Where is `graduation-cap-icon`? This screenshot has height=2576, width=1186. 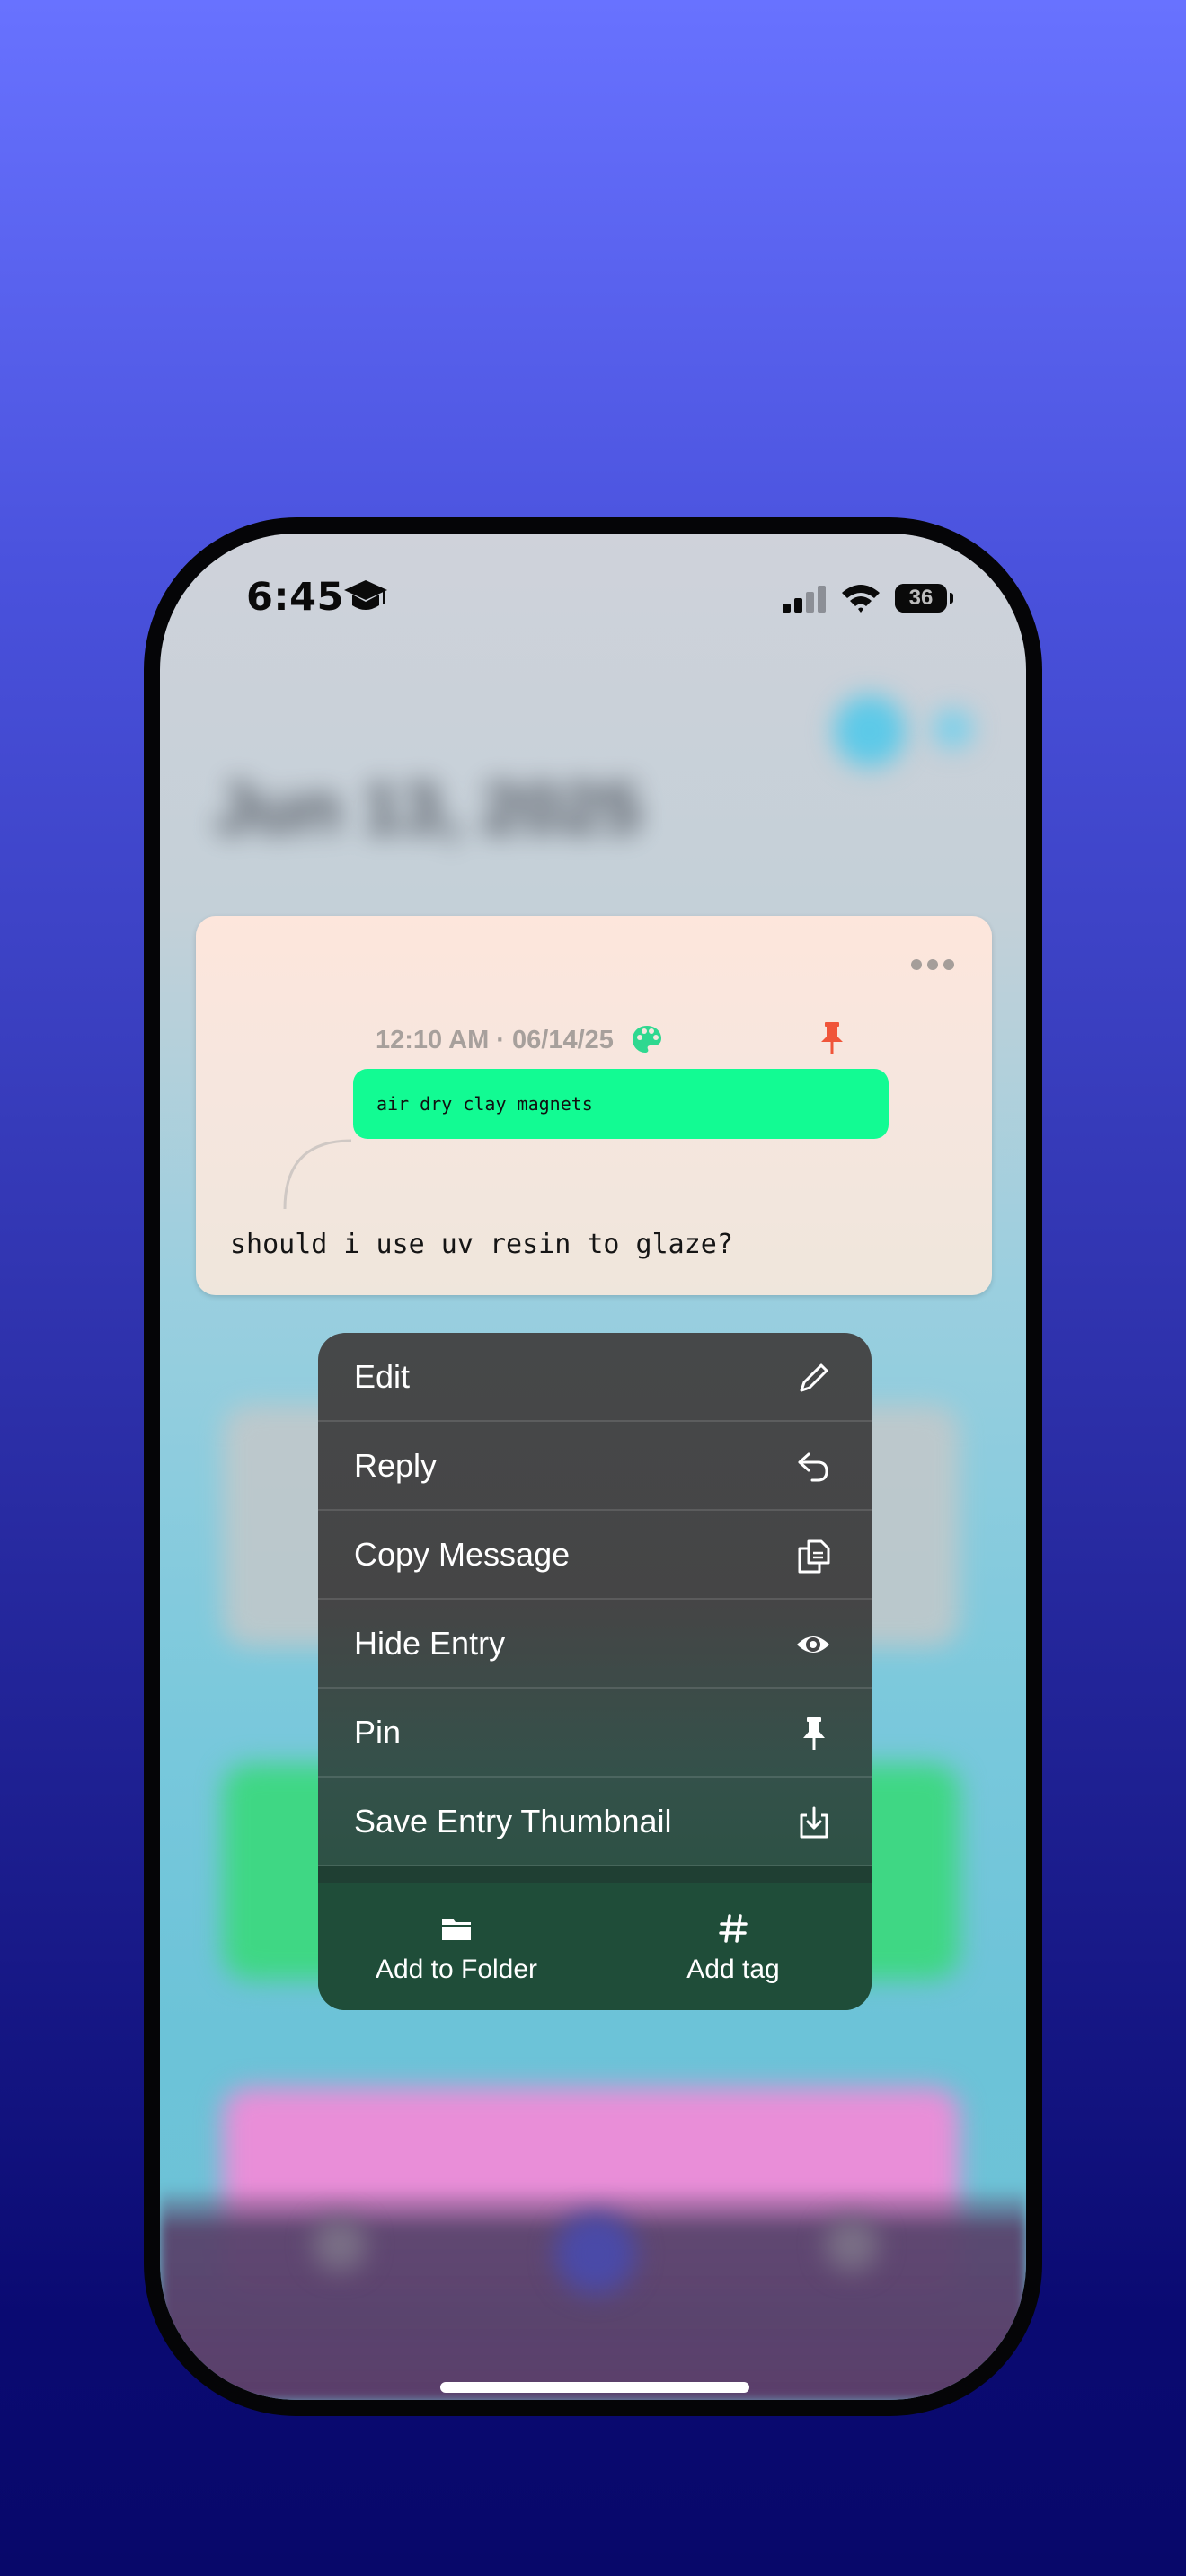
graduation-cap-icon is located at coordinates (365, 595).